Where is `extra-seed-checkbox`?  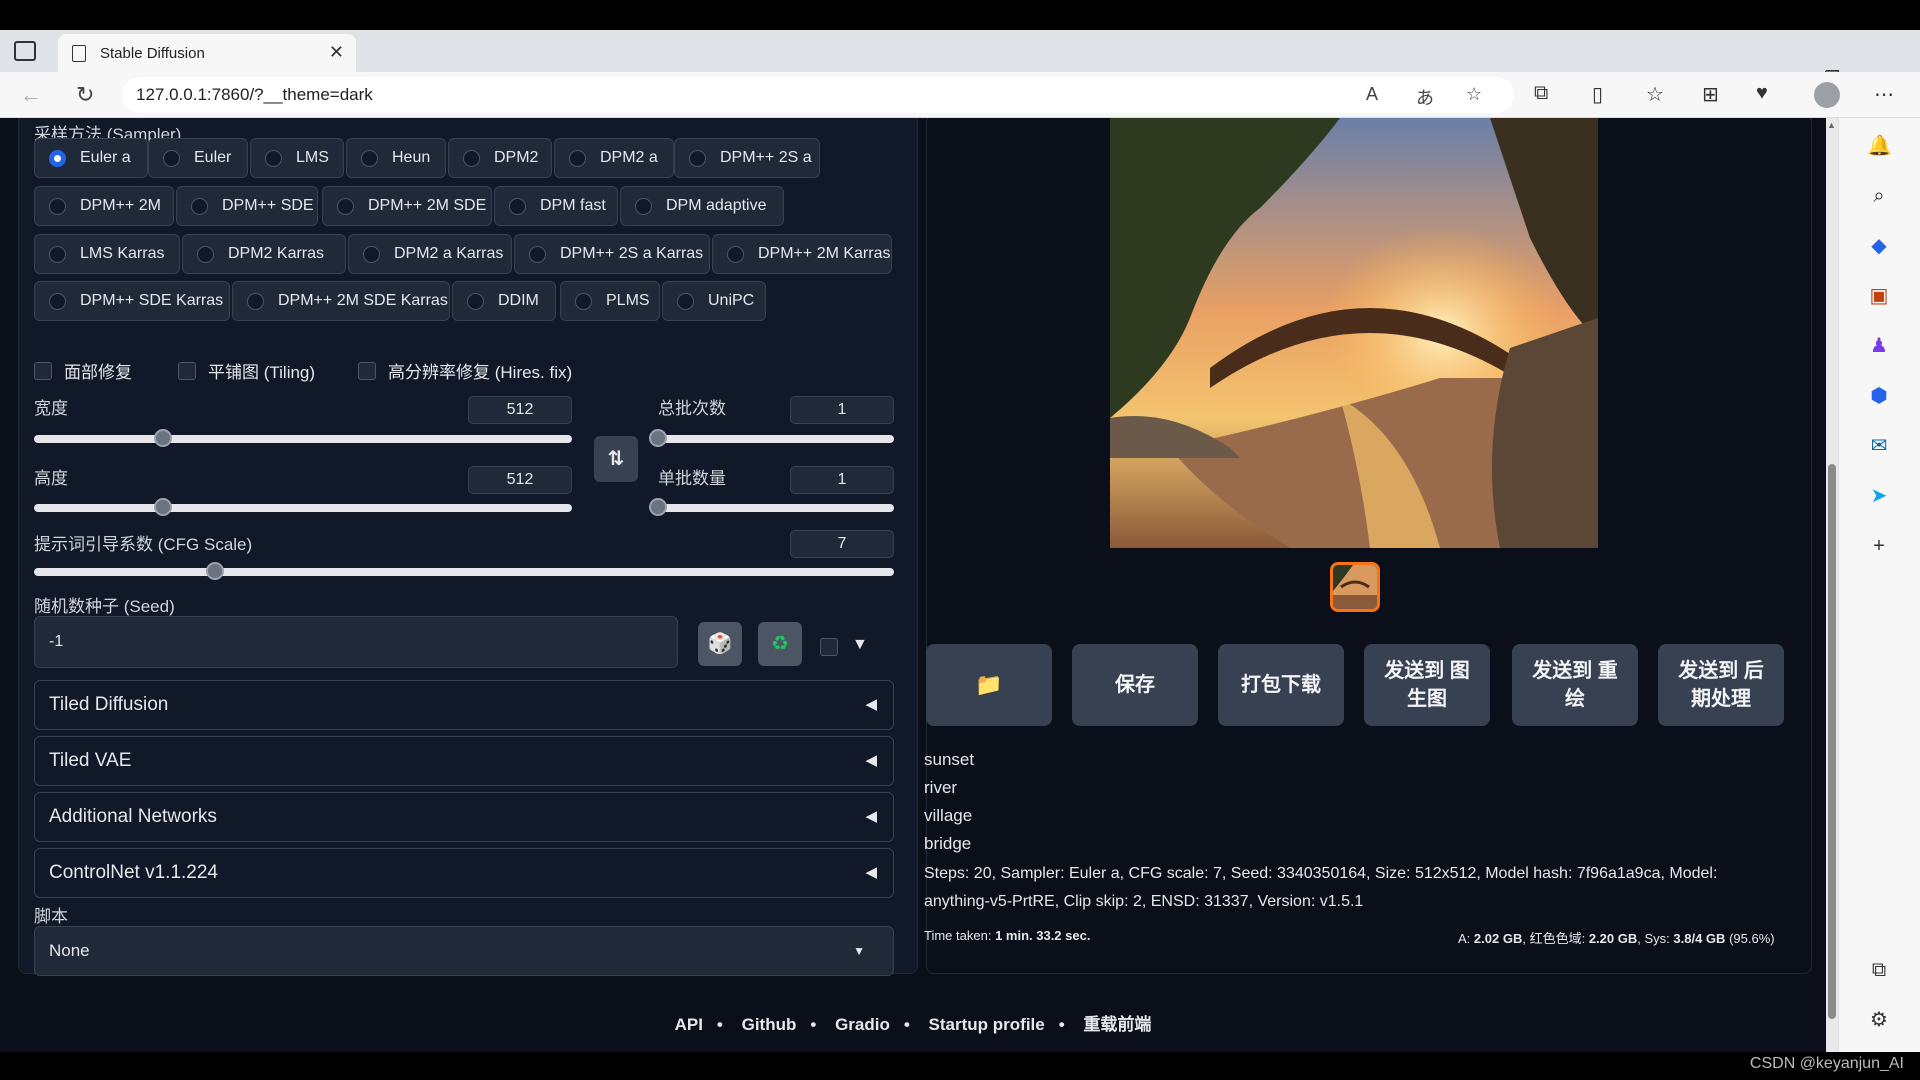
extra-seed-checkbox is located at coordinates (829, 647).